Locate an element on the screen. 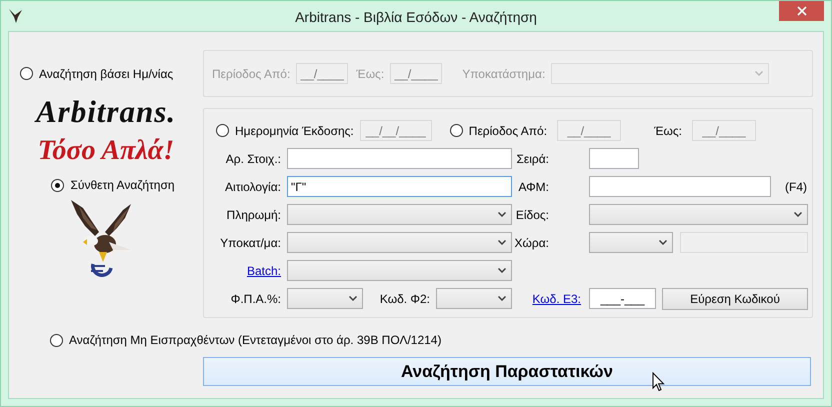  close-icon is located at coordinates (801, 11).